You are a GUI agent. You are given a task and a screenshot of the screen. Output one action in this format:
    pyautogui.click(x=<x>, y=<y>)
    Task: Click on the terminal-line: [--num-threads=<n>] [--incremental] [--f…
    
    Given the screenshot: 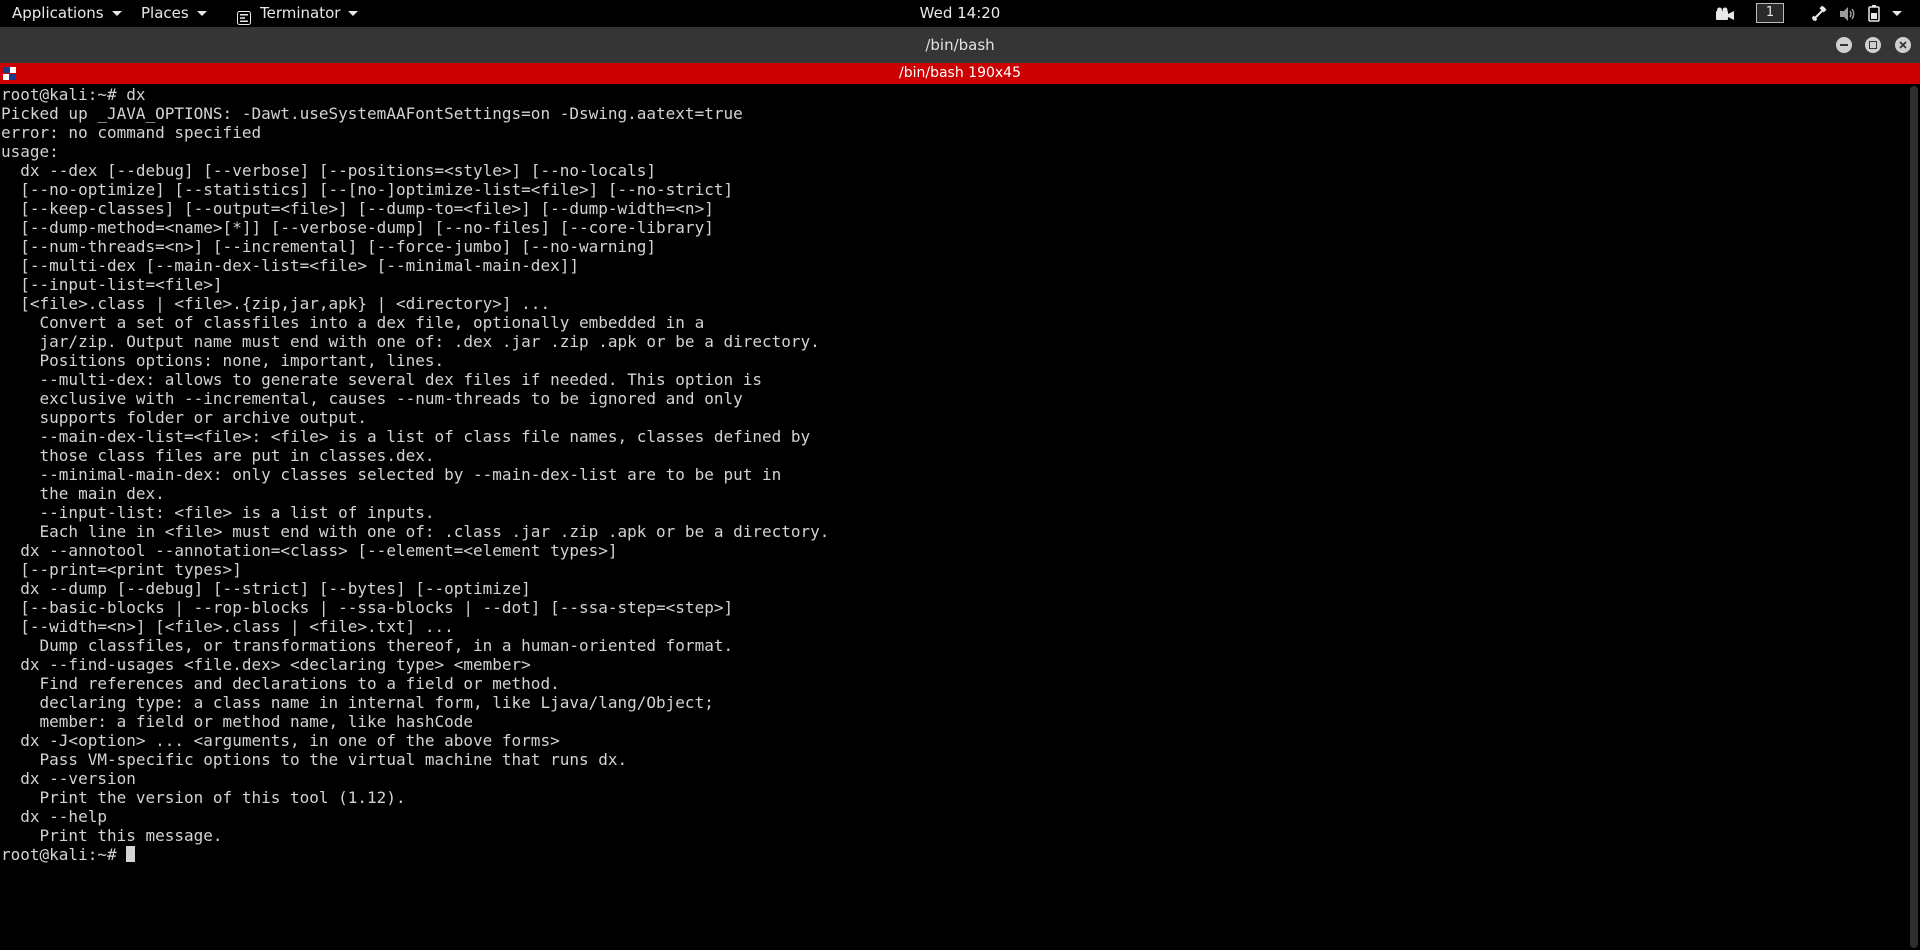 What is the action you would take?
    pyautogui.click(x=329, y=246)
    